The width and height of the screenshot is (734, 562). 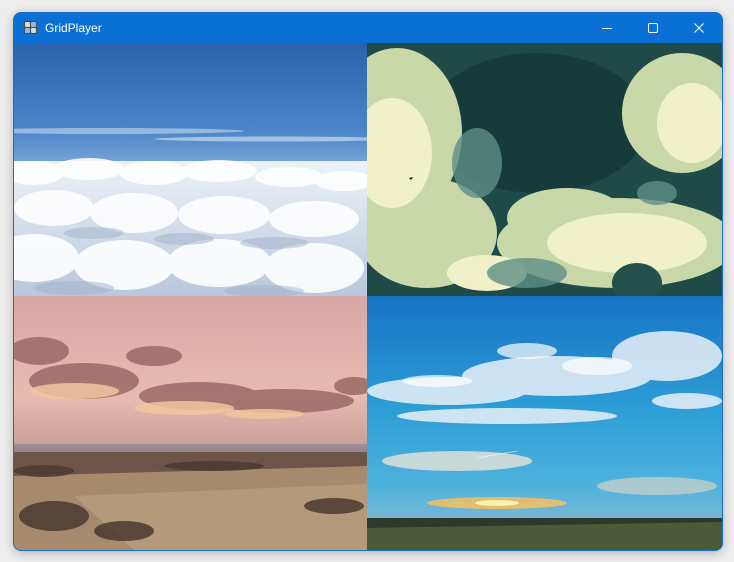 What do you see at coordinates (73, 28) in the screenshot?
I see `window-title: GridPlayer` at bounding box center [73, 28].